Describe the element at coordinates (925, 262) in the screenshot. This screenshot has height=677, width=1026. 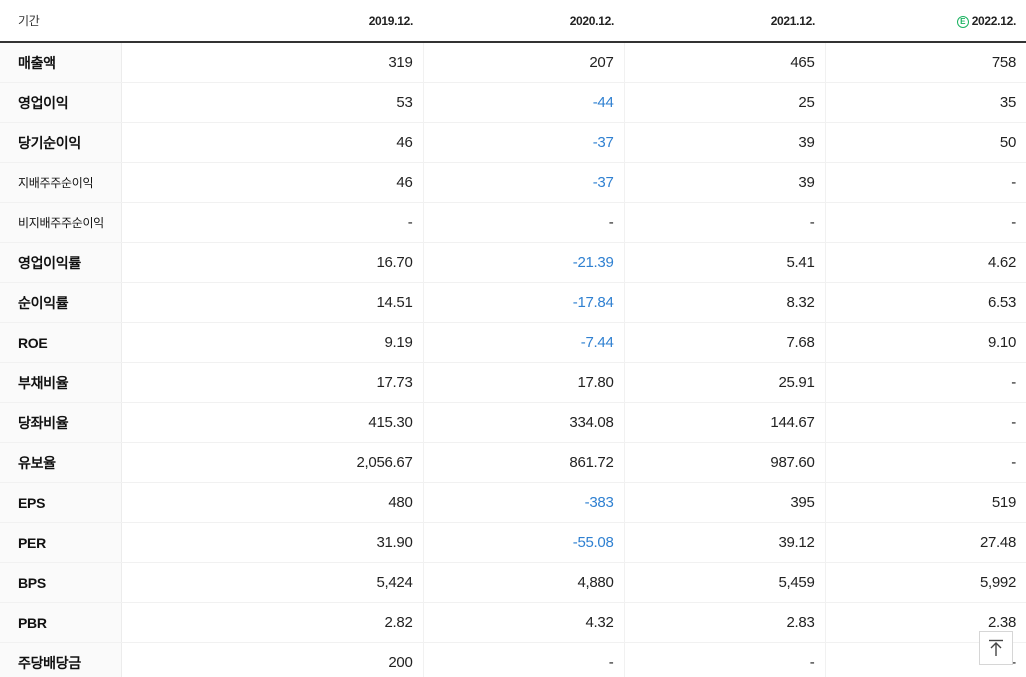
I see `value-cell: 4.62` at that location.